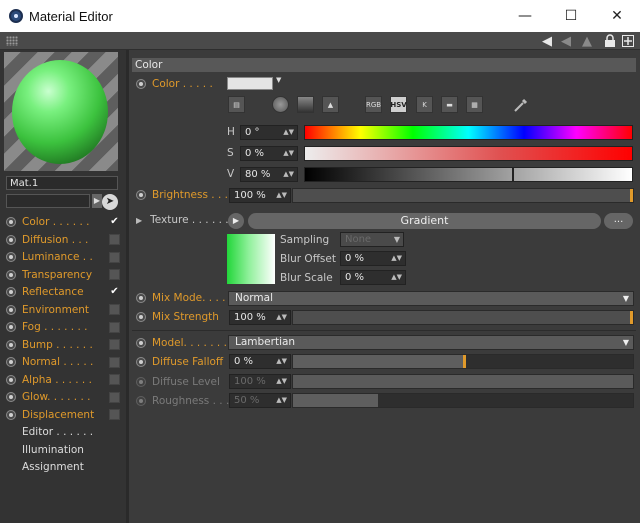 The image size is (640, 523). Describe the element at coordinates (521, 105) in the screenshot. I see `eyedropper-icon` at that location.